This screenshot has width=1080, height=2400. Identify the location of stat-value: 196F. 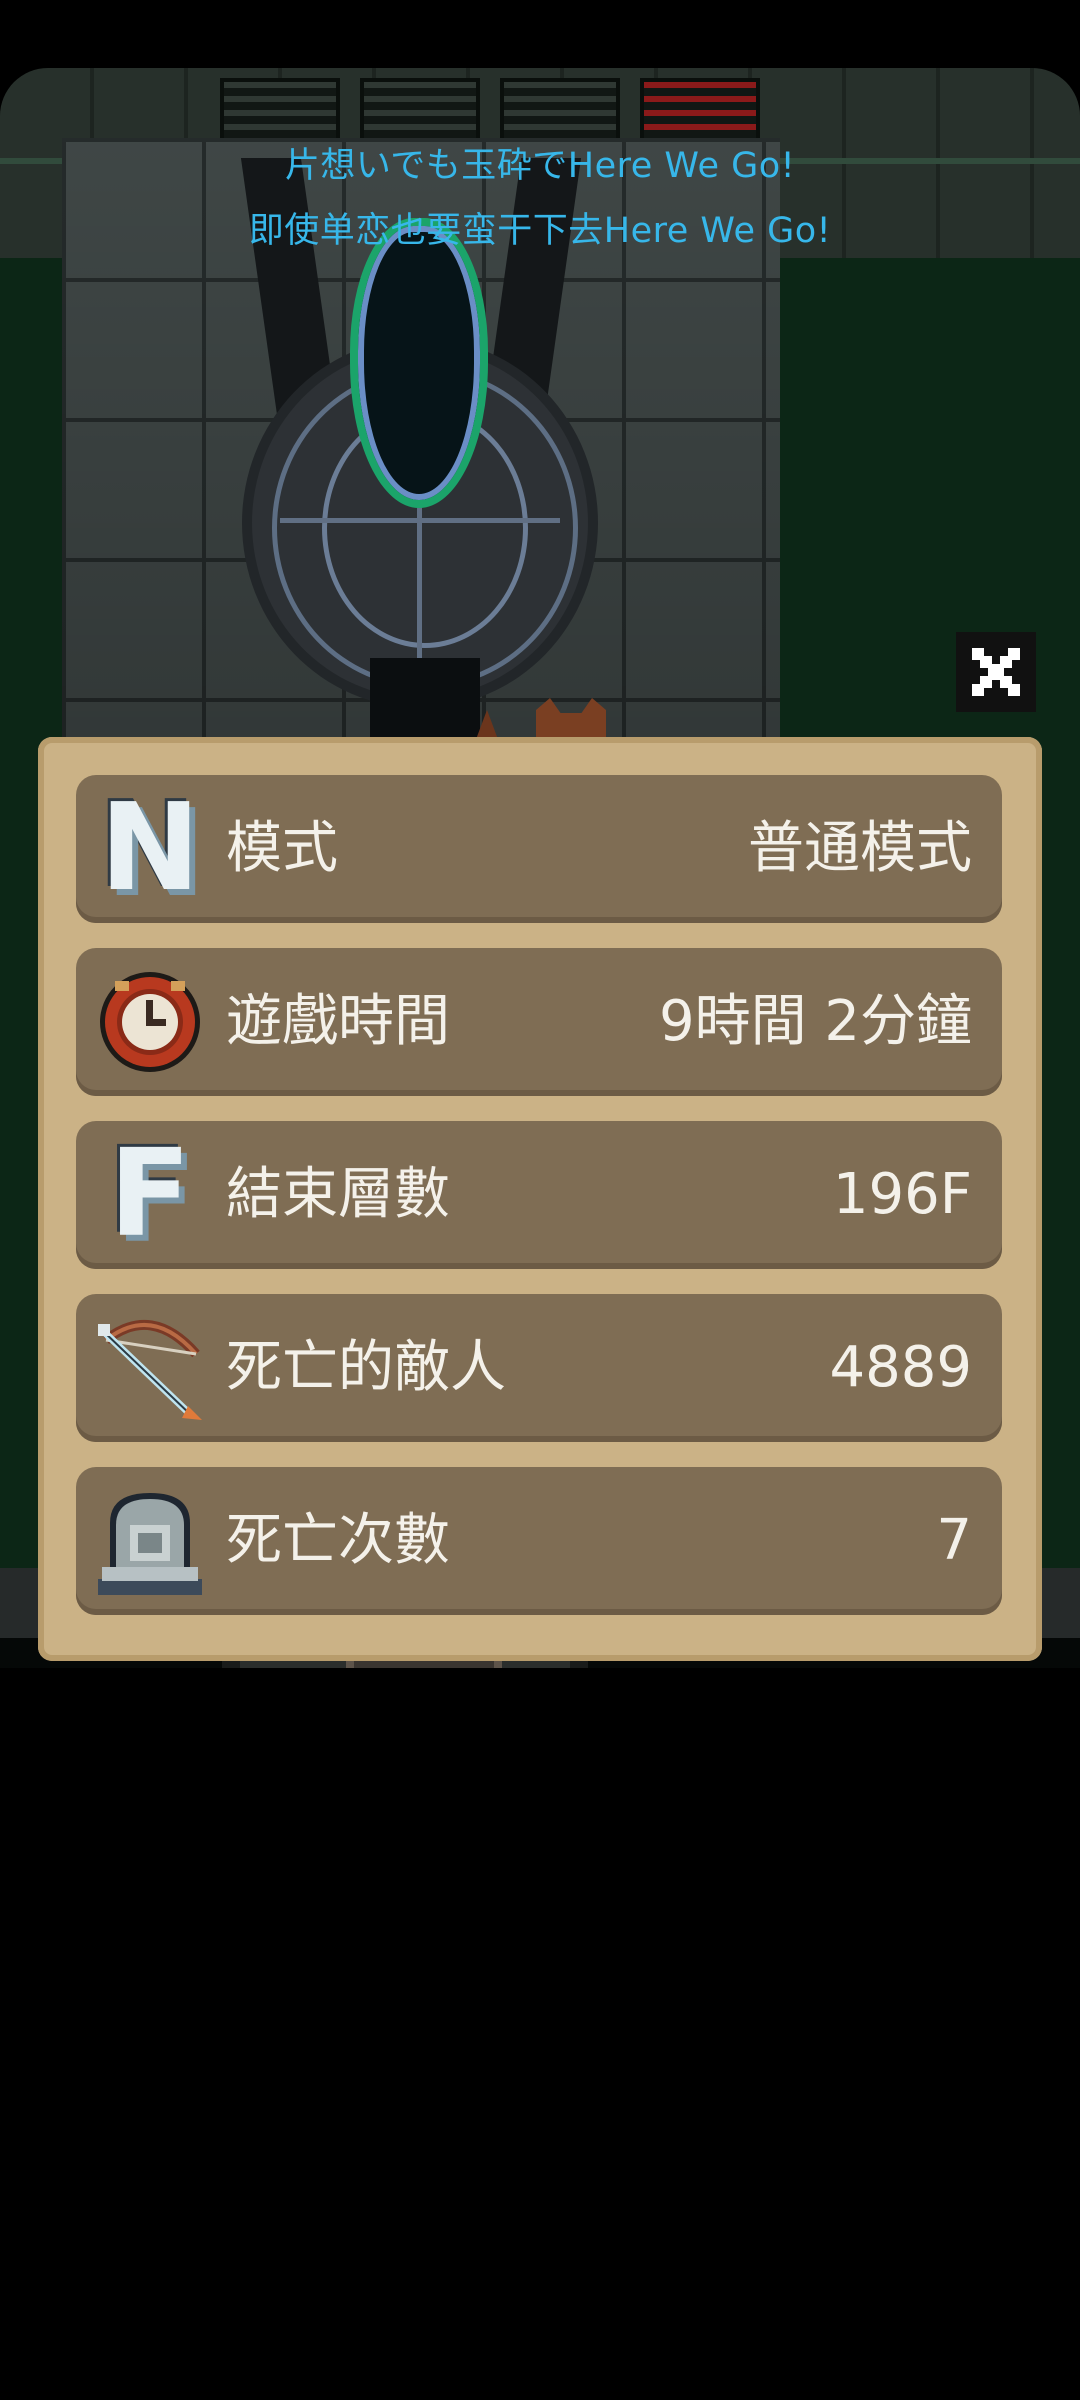
(902, 1194).